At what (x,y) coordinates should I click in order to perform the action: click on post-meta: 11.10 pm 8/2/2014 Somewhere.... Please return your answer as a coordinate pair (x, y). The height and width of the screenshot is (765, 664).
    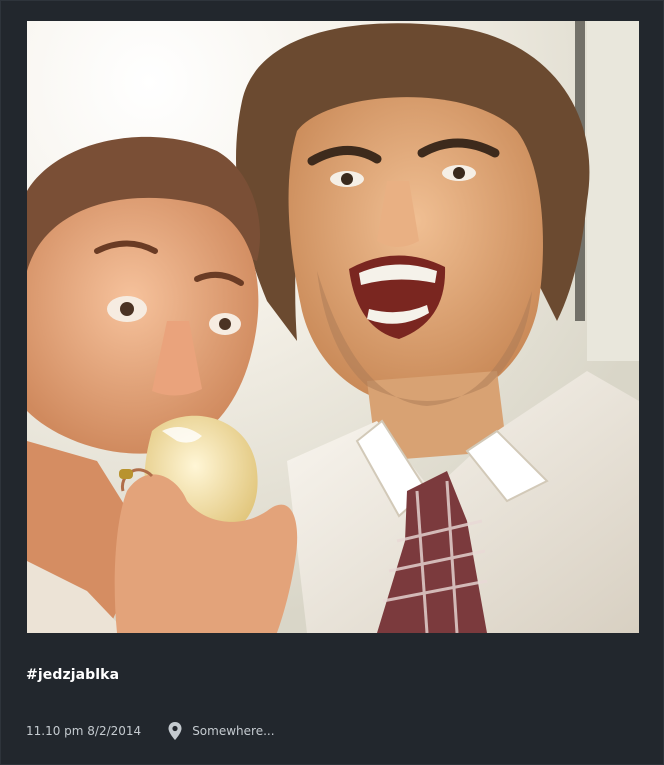
    Looking at the image, I should click on (150, 731).